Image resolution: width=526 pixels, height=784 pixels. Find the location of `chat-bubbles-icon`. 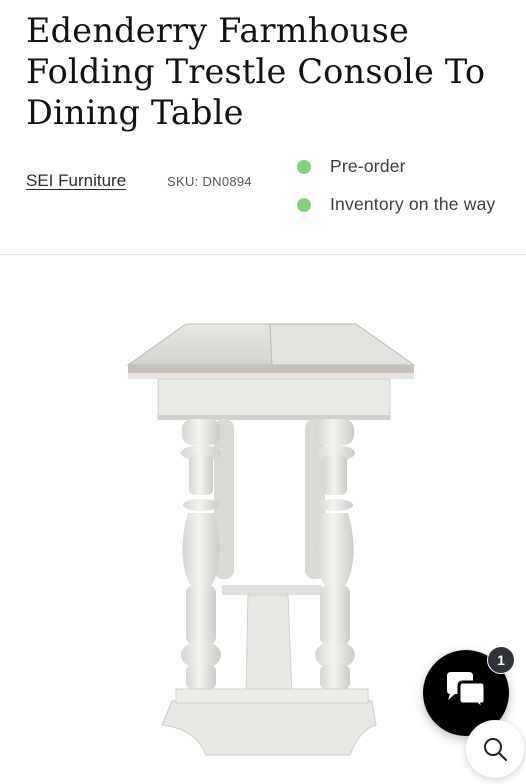

chat-bubbles-icon is located at coordinates (467, 693).